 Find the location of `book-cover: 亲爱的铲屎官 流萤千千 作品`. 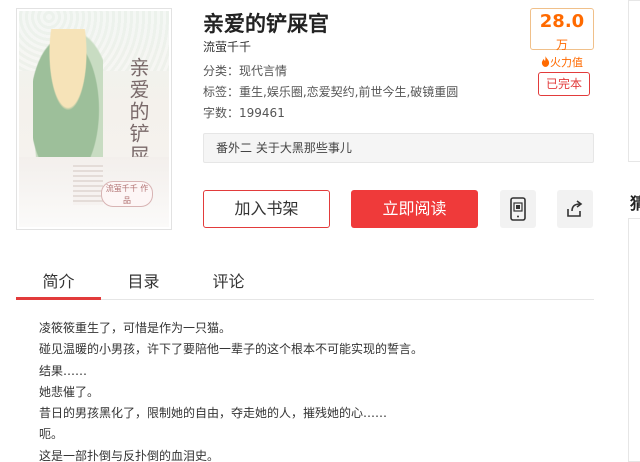

book-cover: 亲爱的铲屎官 流萤千千 作品 is located at coordinates (94, 119).